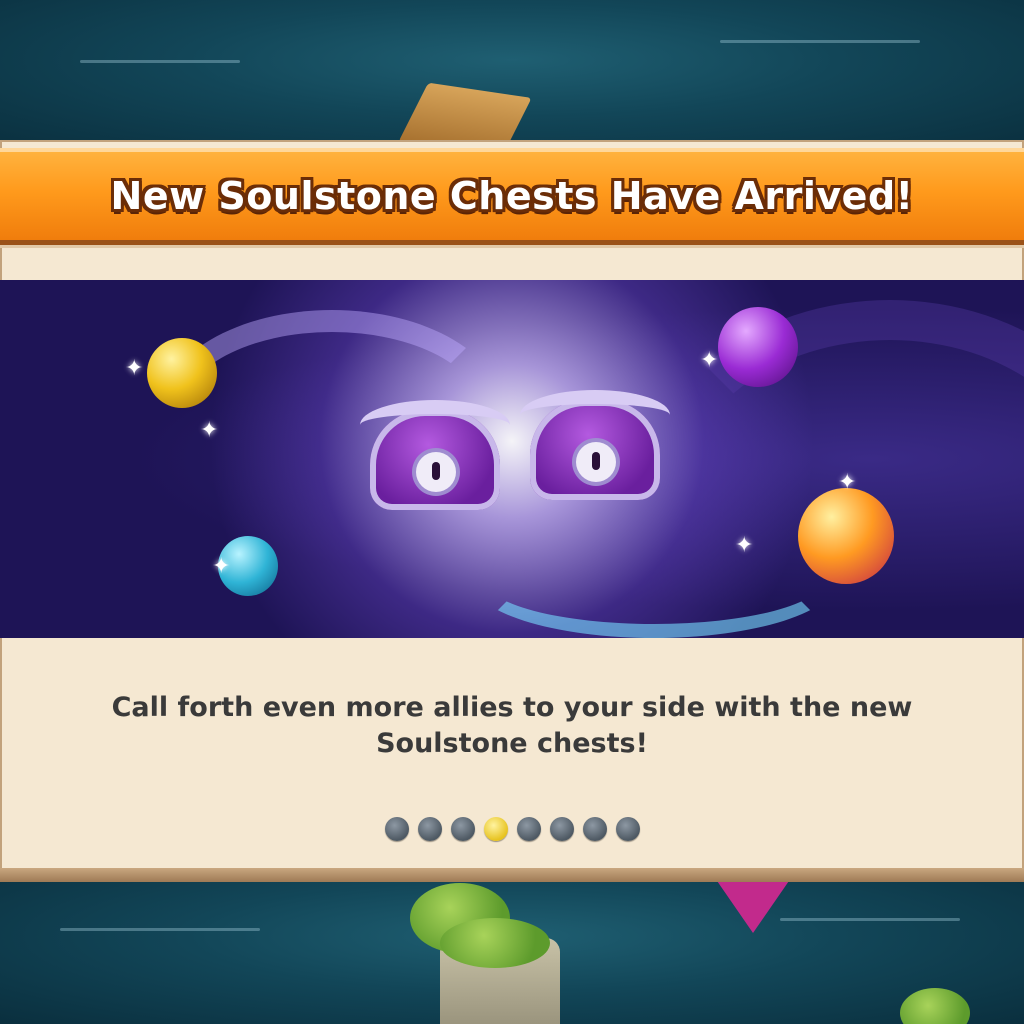  I want to click on gold-soulstone-icon, so click(182, 373).